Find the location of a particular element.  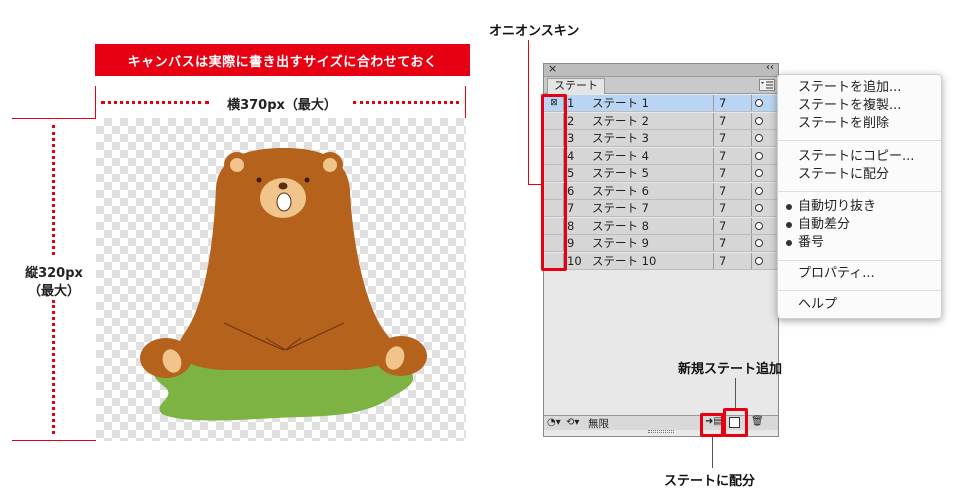

delete-state-icon: 🗑 is located at coordinates (757, 421).